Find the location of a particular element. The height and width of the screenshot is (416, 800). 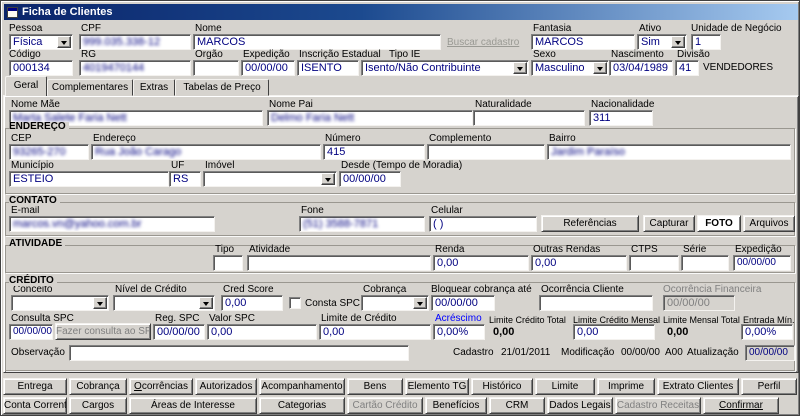

beneficios-button: Benefícios is located at coordinates (456, 405).